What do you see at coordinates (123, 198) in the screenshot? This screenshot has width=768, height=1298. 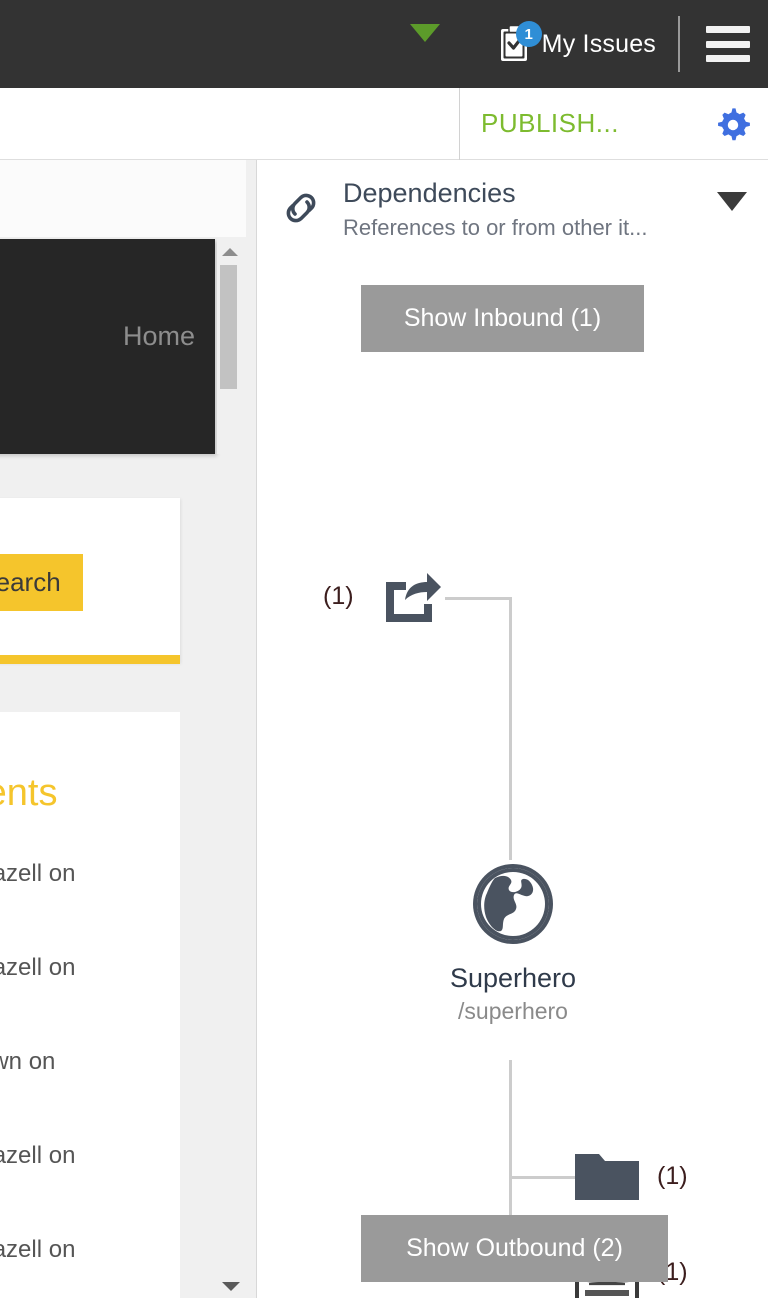 I see `background-header-strip` at bounding box center [123, 198].